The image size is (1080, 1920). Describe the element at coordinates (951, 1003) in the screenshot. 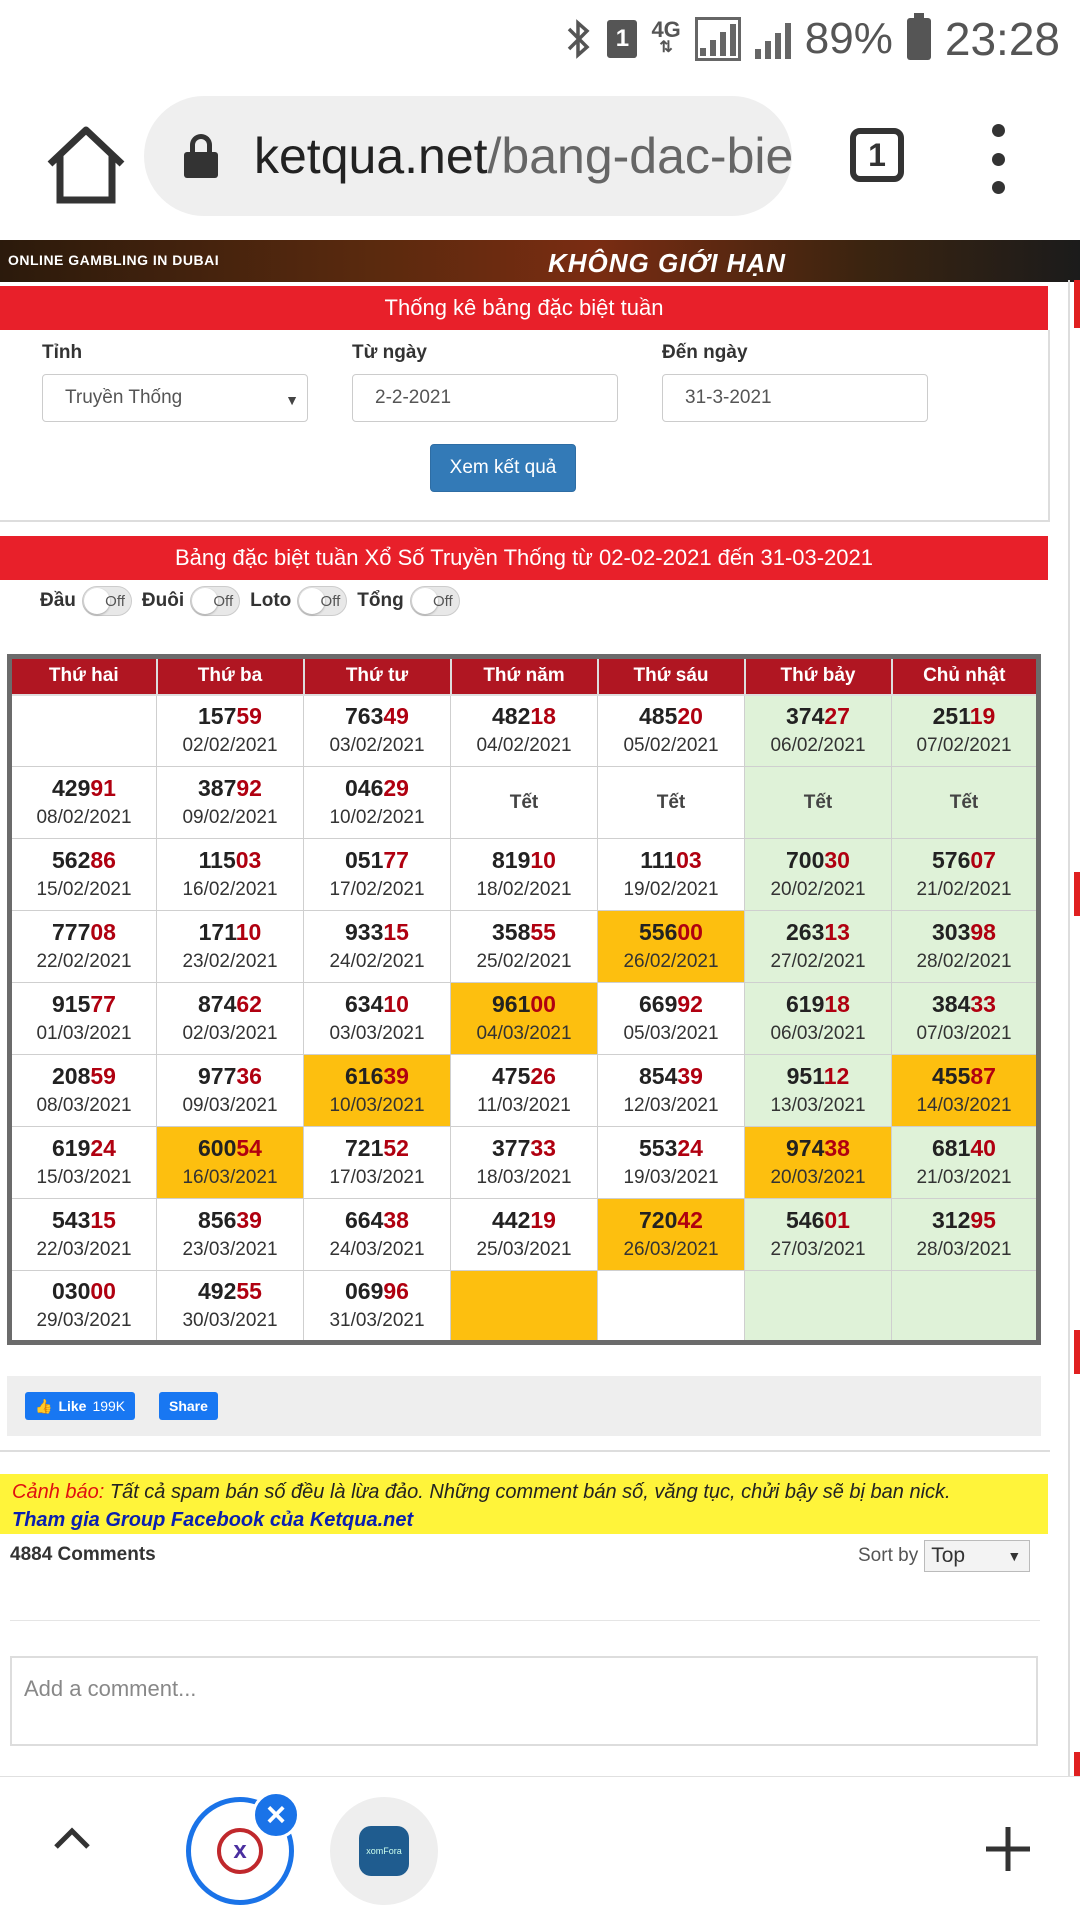

I see `number-head: 384` at that location.